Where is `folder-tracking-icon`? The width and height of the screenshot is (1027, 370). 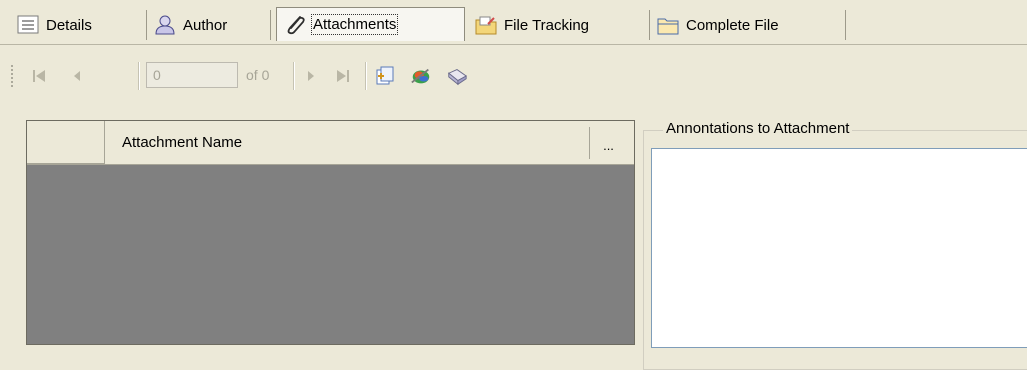
folder-tracking-icon is located at coordinates (486, 25).